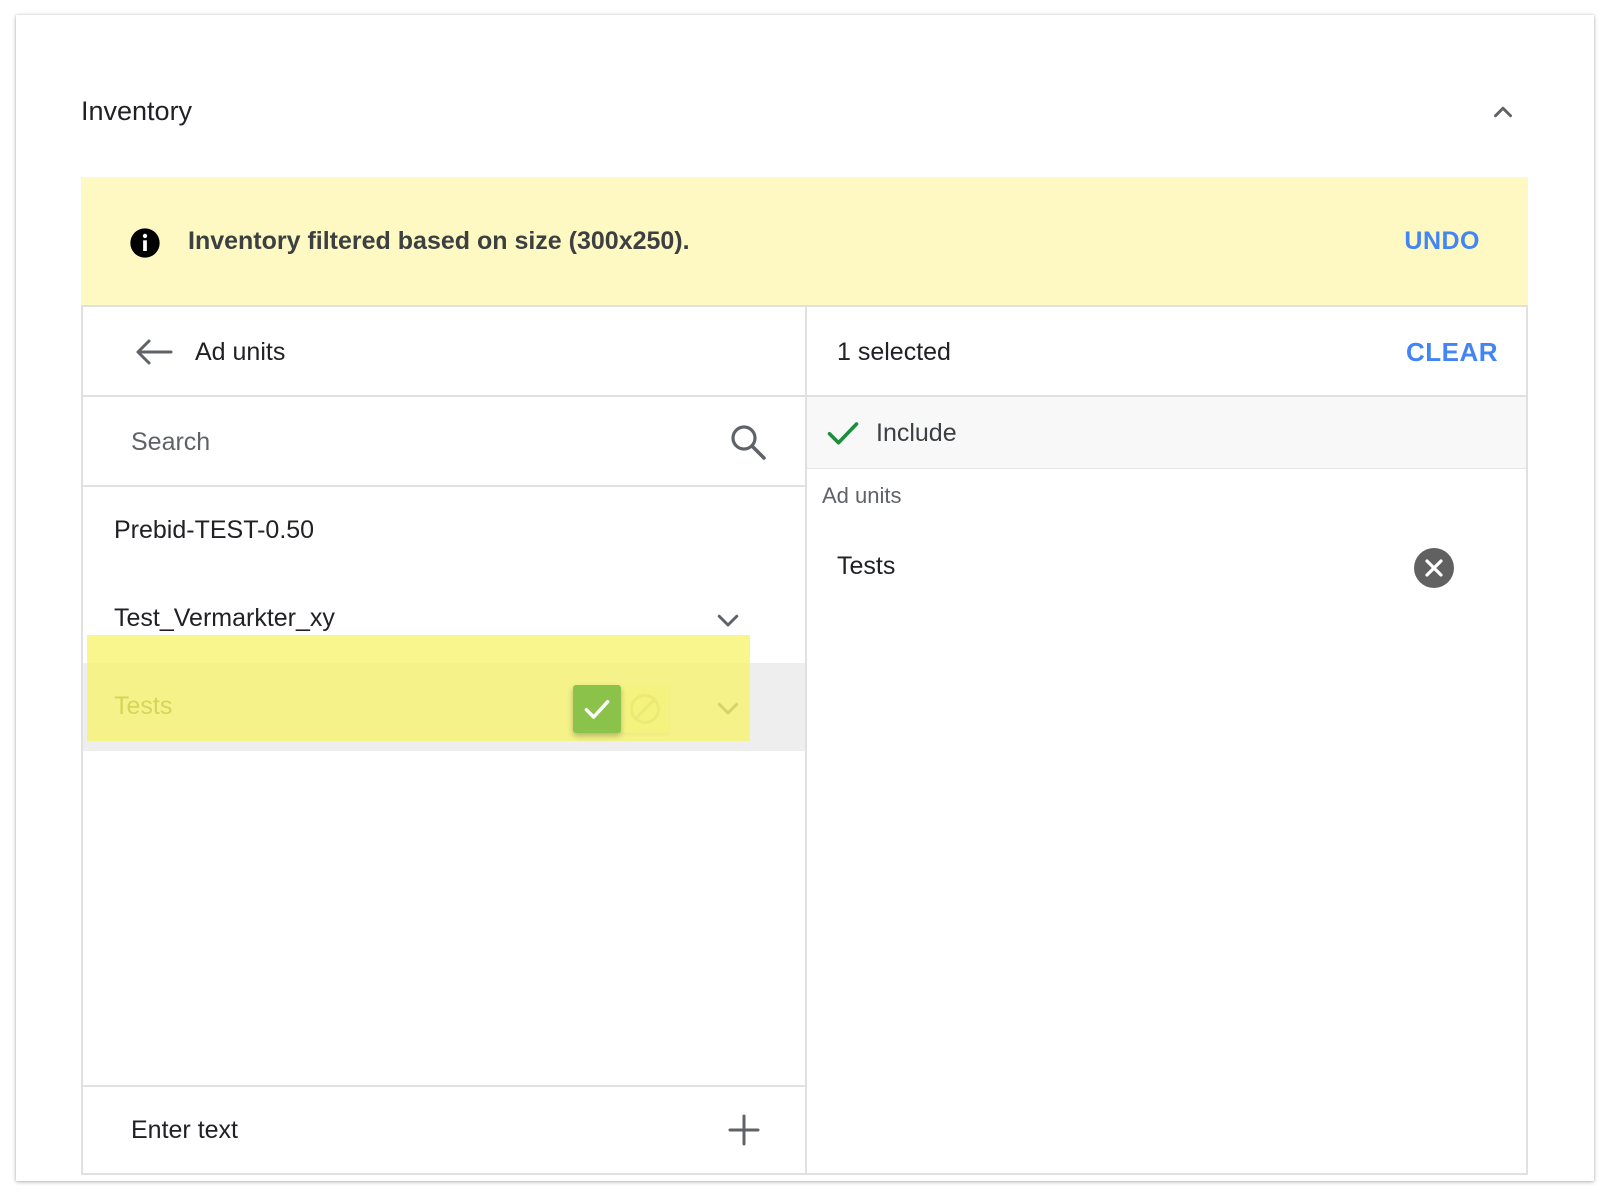  Describe the element at coordinates (866, 566) in the screenshot. I see `selected-item-label: Tests` at that location.